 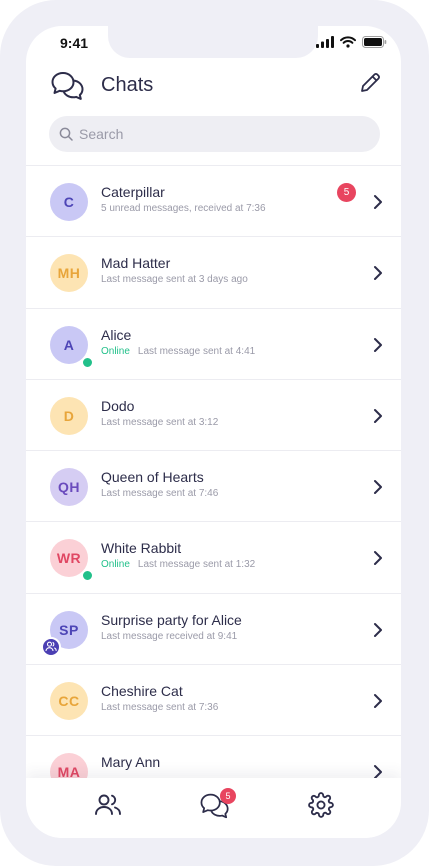 I want to click on tab-settings, so click(x=321, y=807).